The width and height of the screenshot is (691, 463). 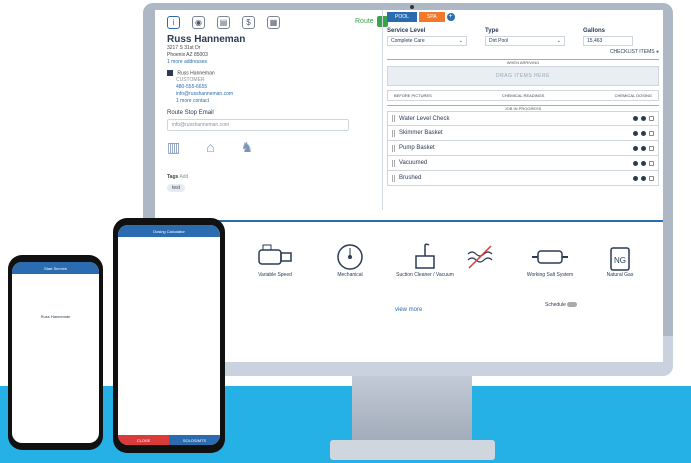 I want to click on phone-small-name: Russ Hanneman, so click(x=55, y=316).